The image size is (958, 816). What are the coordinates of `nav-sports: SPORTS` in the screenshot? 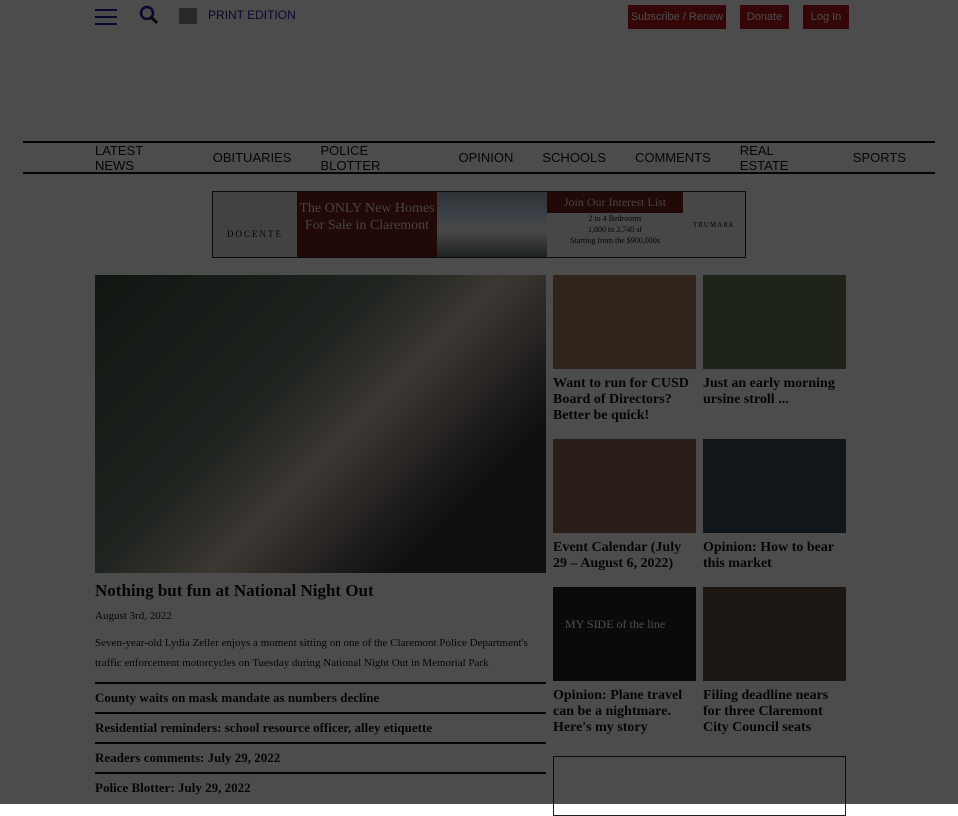 It's located at (879, 157).